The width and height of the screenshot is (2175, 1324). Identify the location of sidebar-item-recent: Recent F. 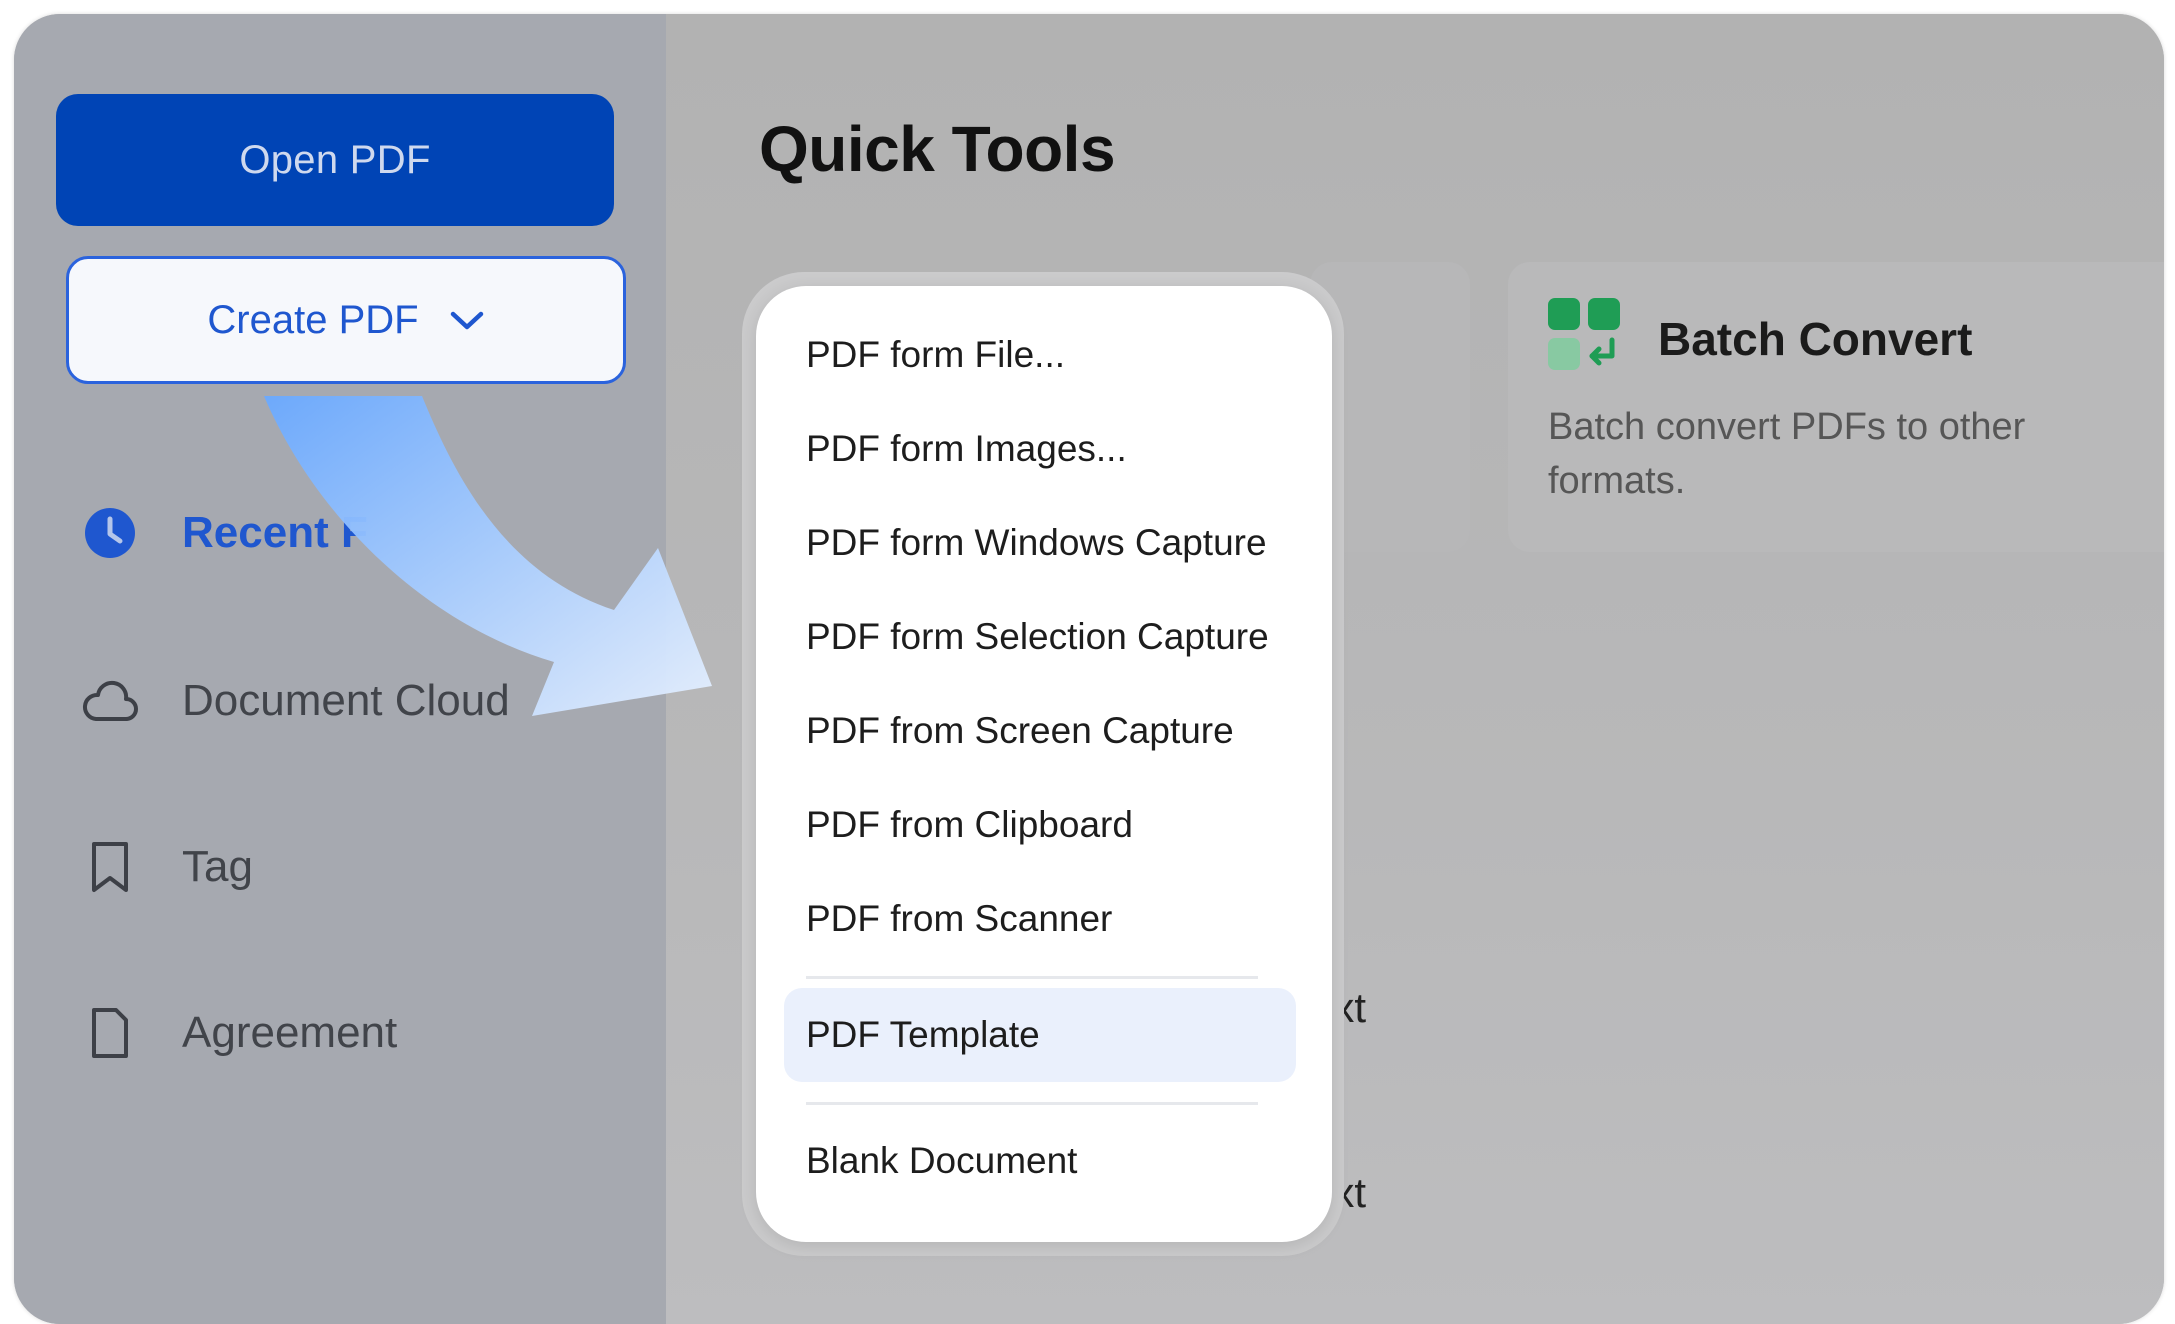
(225, 533).